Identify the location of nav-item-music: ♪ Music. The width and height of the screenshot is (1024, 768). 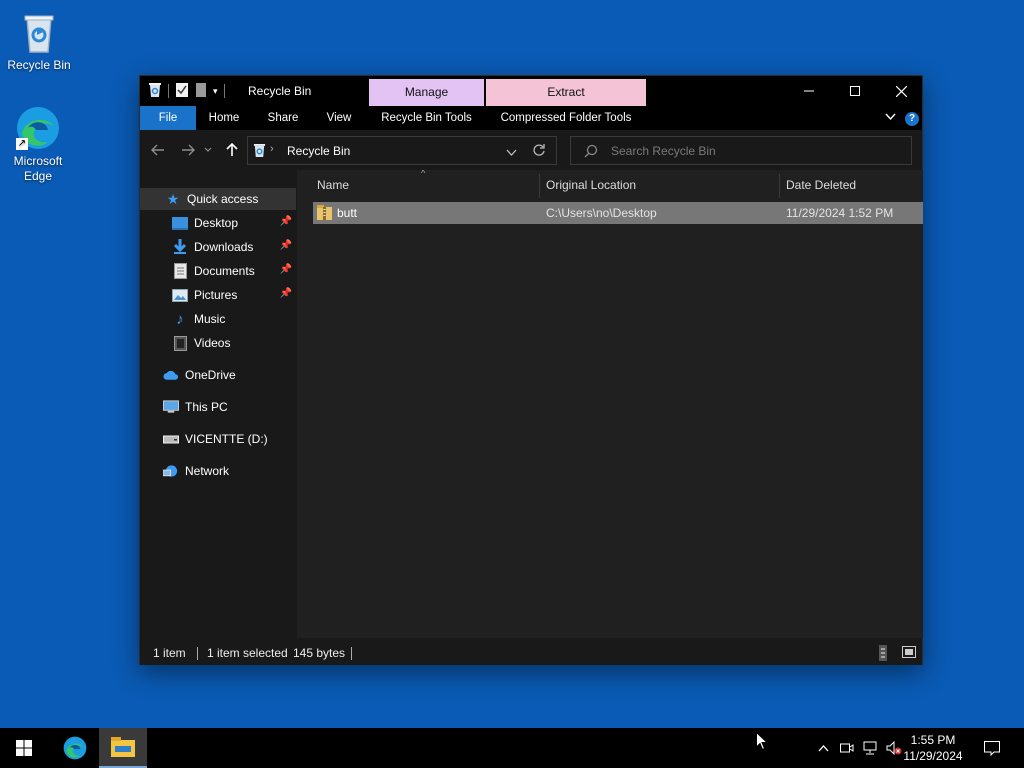
(218, 319).